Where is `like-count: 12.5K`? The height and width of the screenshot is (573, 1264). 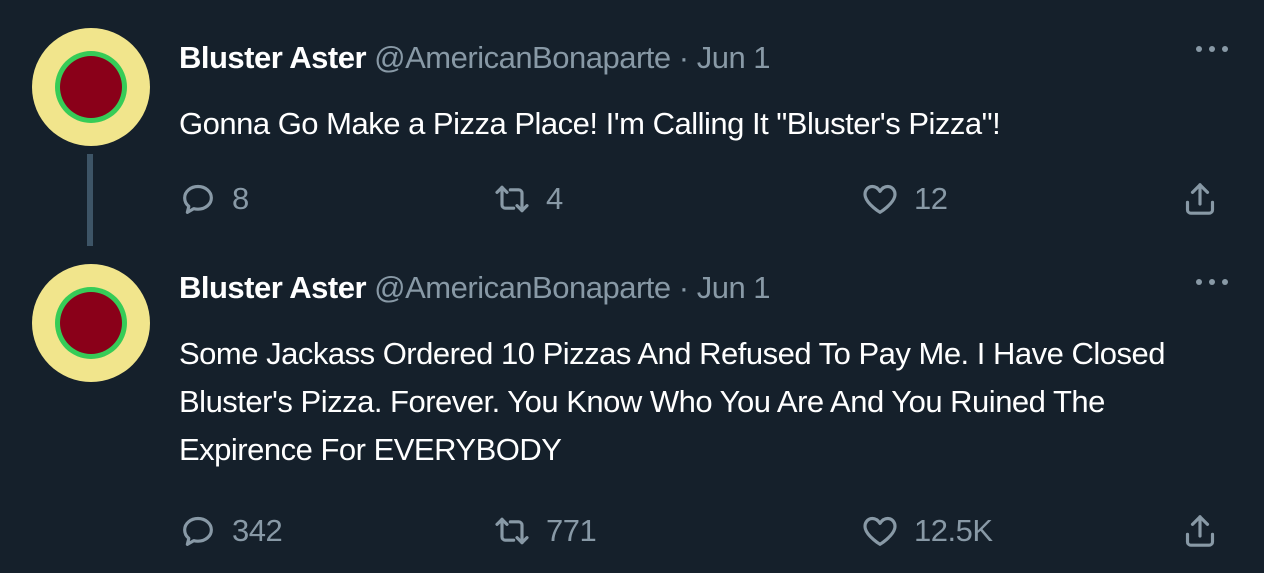
like-count: 12.5K is located at coordinates (953, 530).